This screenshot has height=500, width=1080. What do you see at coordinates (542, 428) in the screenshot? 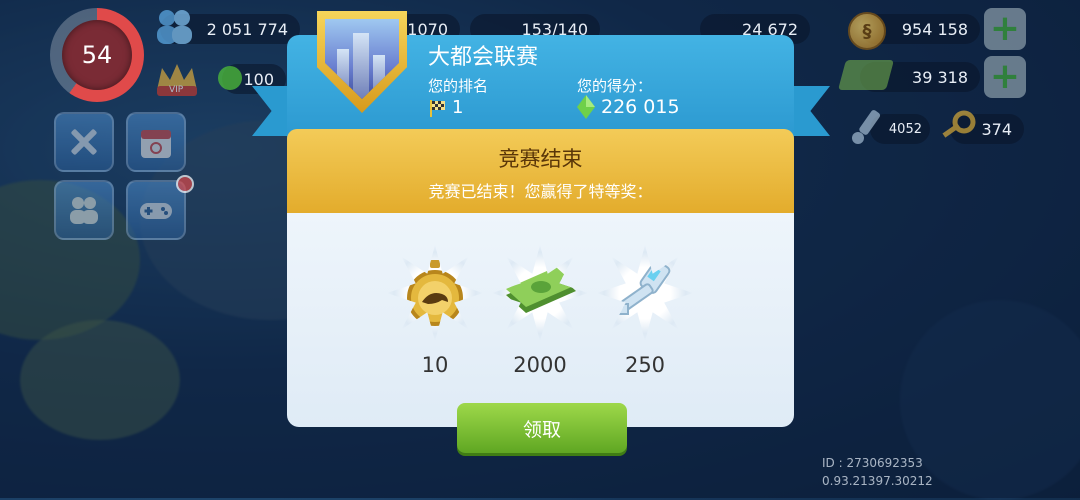
I see `claim-button: 领取` at bounding box center [542, 428].